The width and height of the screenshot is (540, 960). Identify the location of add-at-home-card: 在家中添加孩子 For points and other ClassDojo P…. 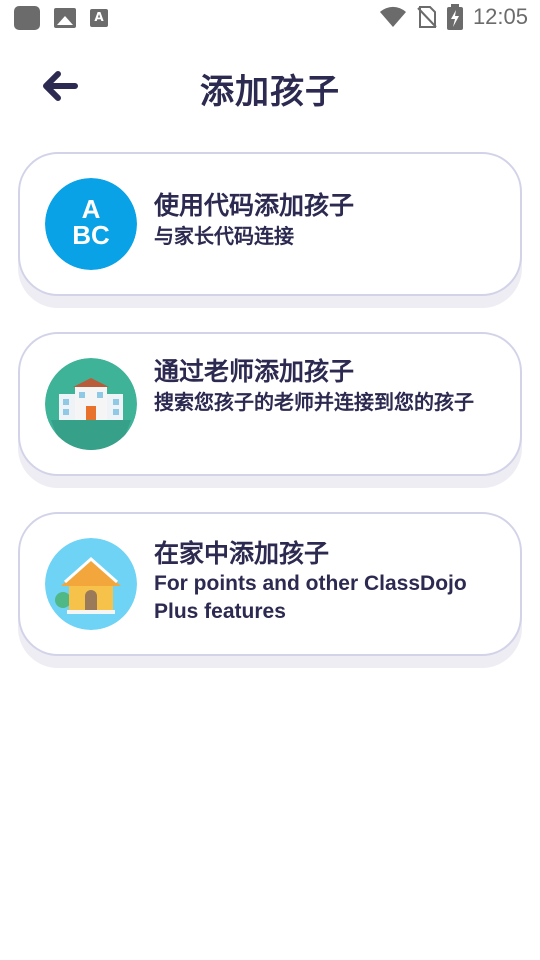
(270, 584).